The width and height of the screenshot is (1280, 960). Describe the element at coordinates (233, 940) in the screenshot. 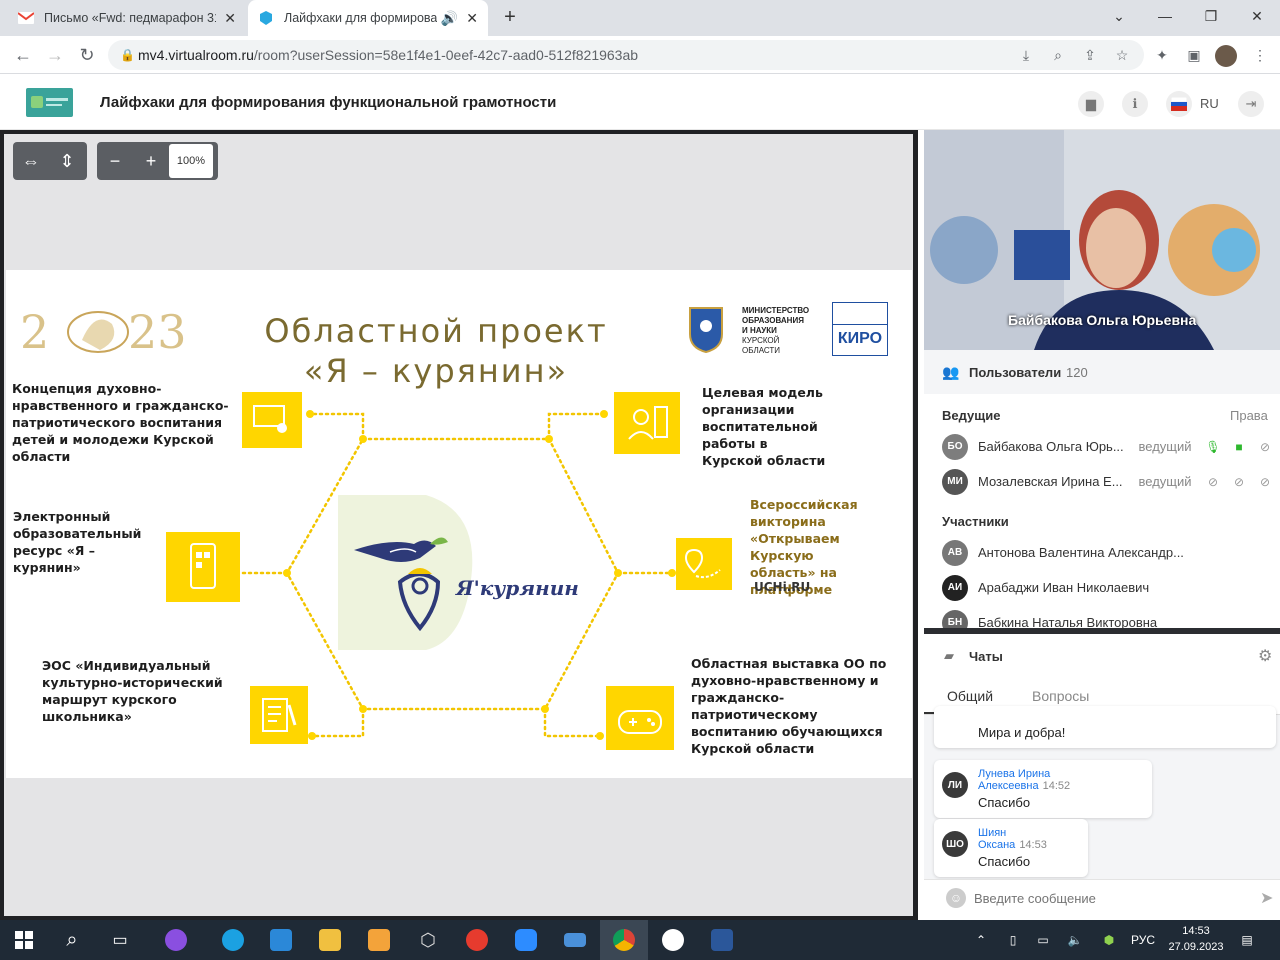

I see `edge-icon` at that location.